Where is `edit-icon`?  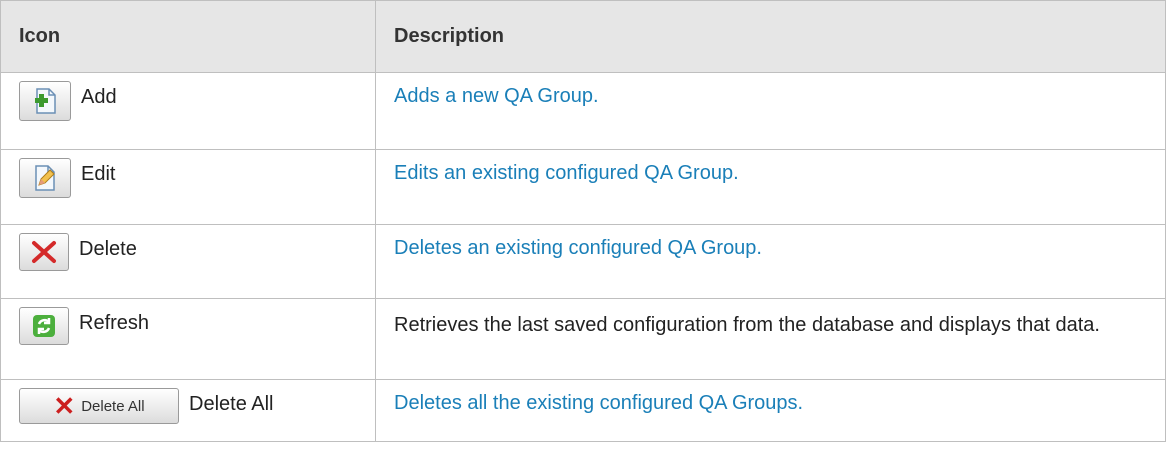
edit-icon is located at coordinates (45, 178).